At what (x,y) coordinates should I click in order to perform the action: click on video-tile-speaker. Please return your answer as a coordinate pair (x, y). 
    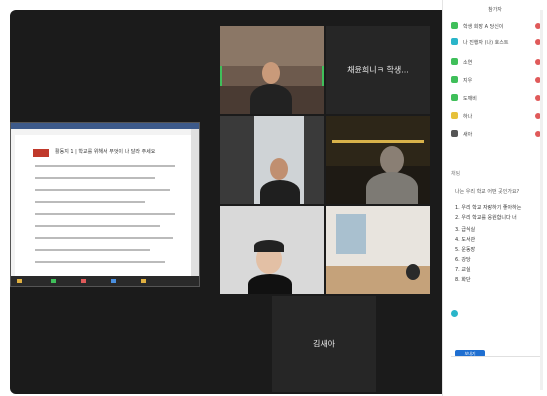
    Looking at the image, I should click on (272, 70).